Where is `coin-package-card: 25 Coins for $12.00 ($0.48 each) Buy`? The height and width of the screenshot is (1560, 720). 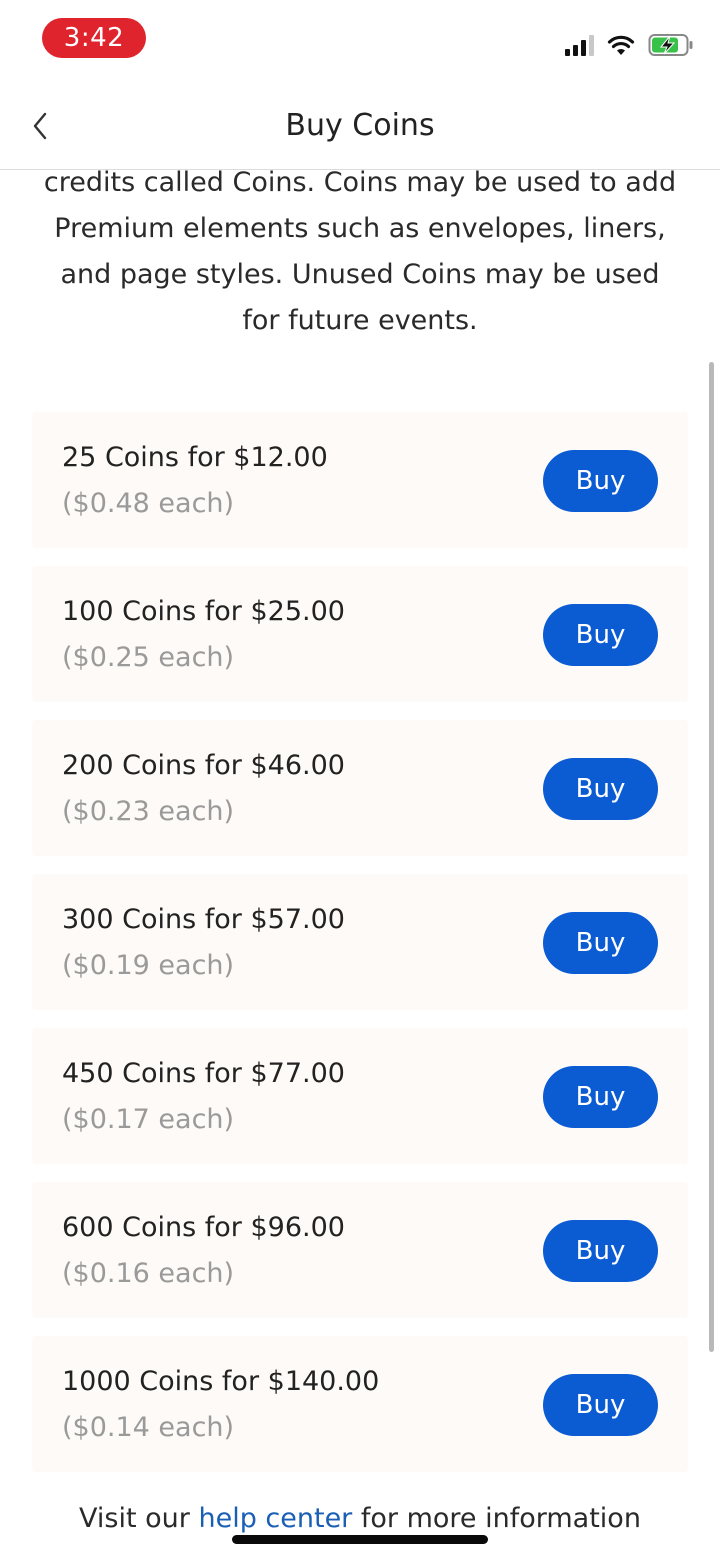
coin-package-card: 25 Coins for $12.00 ($0.48 each) Buy is located at coordinates (360, 480).